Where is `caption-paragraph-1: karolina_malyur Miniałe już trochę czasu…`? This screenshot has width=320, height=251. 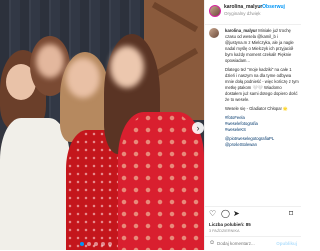 caption-paragraph-1: karolina_malyur Miniałe już trochę czasu… is located at coordinates (262, 46).